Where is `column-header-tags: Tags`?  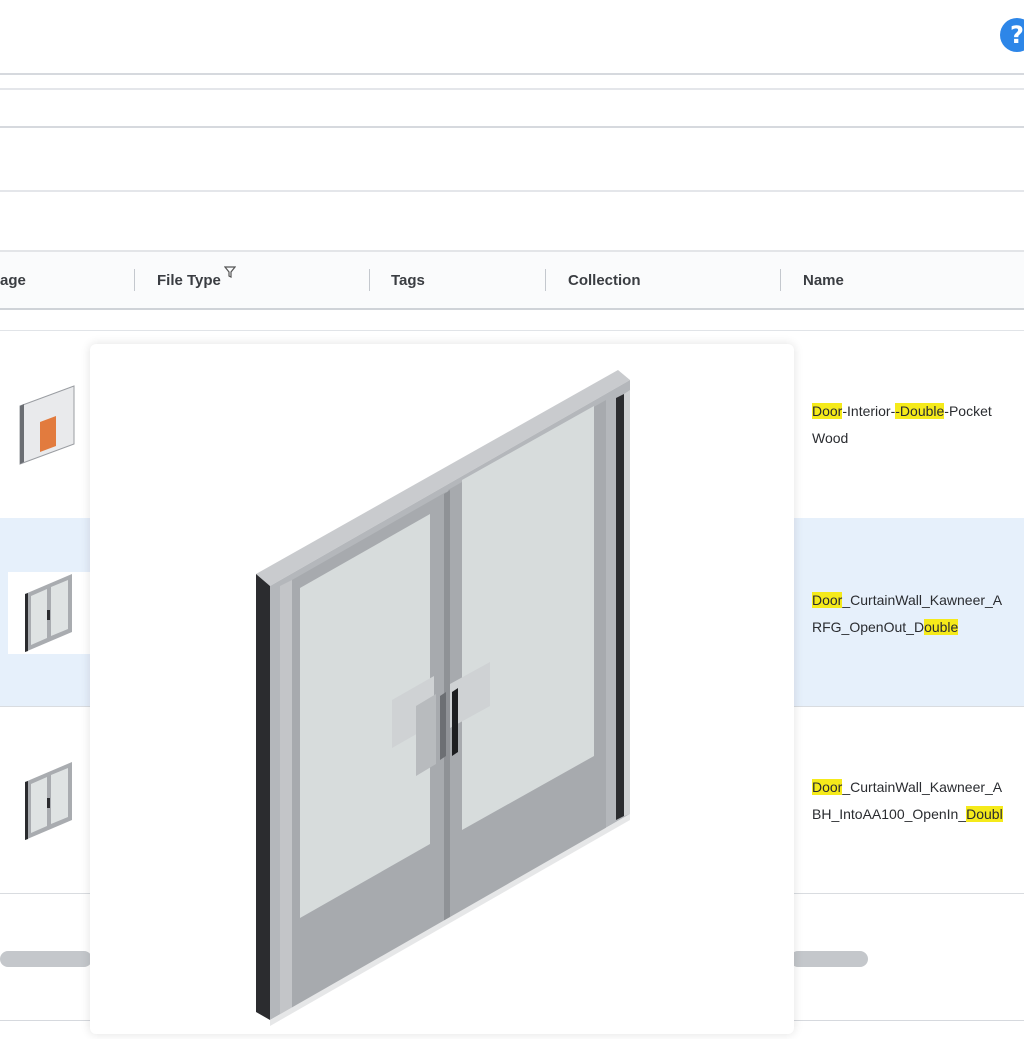
column-header-tags: Tags is located at coordinates (408, 280).